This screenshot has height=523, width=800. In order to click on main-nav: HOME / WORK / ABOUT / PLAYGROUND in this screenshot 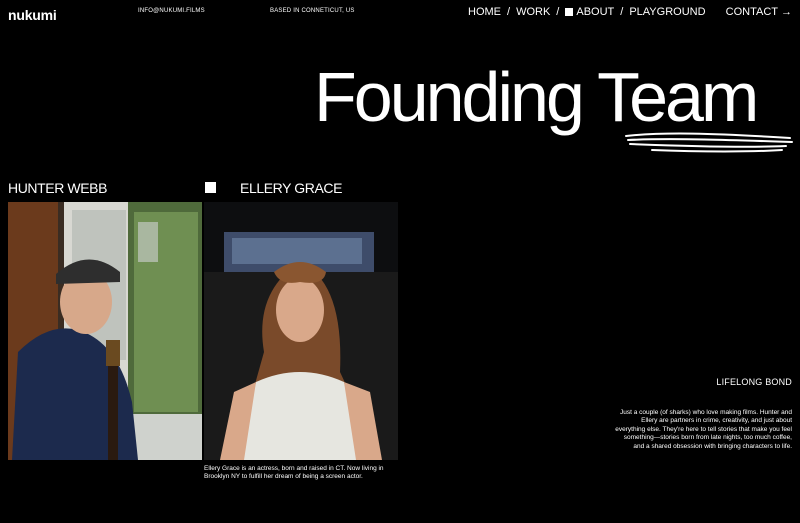, I will do `click(587, 12)`.